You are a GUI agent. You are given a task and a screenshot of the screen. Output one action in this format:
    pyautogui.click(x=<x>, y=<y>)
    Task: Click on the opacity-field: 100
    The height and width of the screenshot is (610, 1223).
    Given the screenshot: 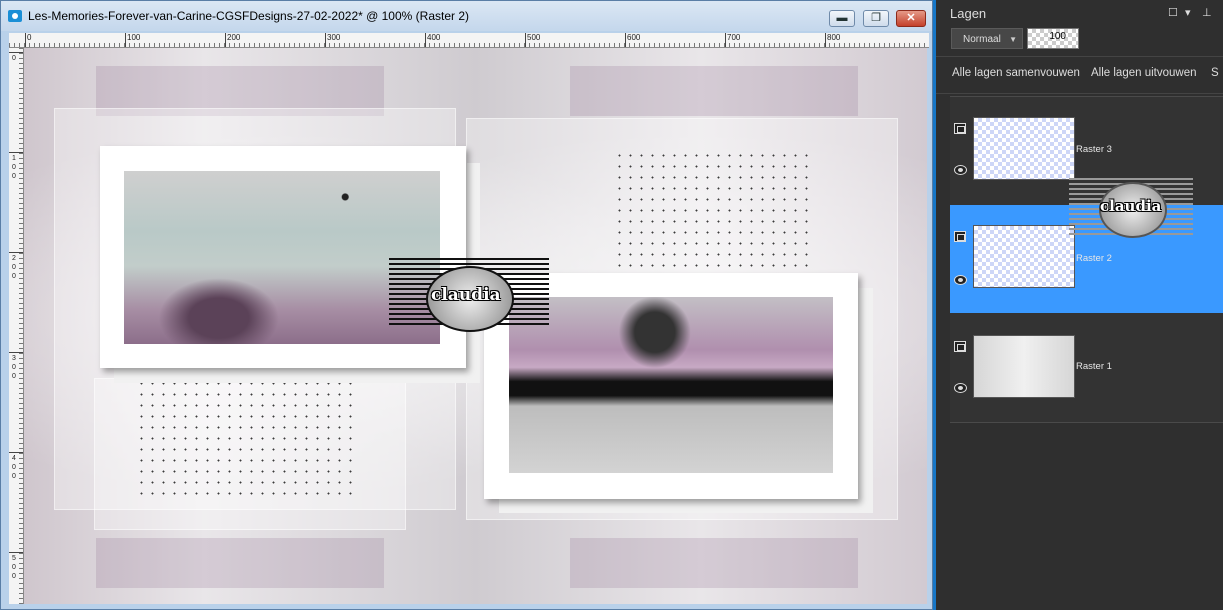 What is the action you would take?
    pyautogui.click(x=1053, y=38)
    